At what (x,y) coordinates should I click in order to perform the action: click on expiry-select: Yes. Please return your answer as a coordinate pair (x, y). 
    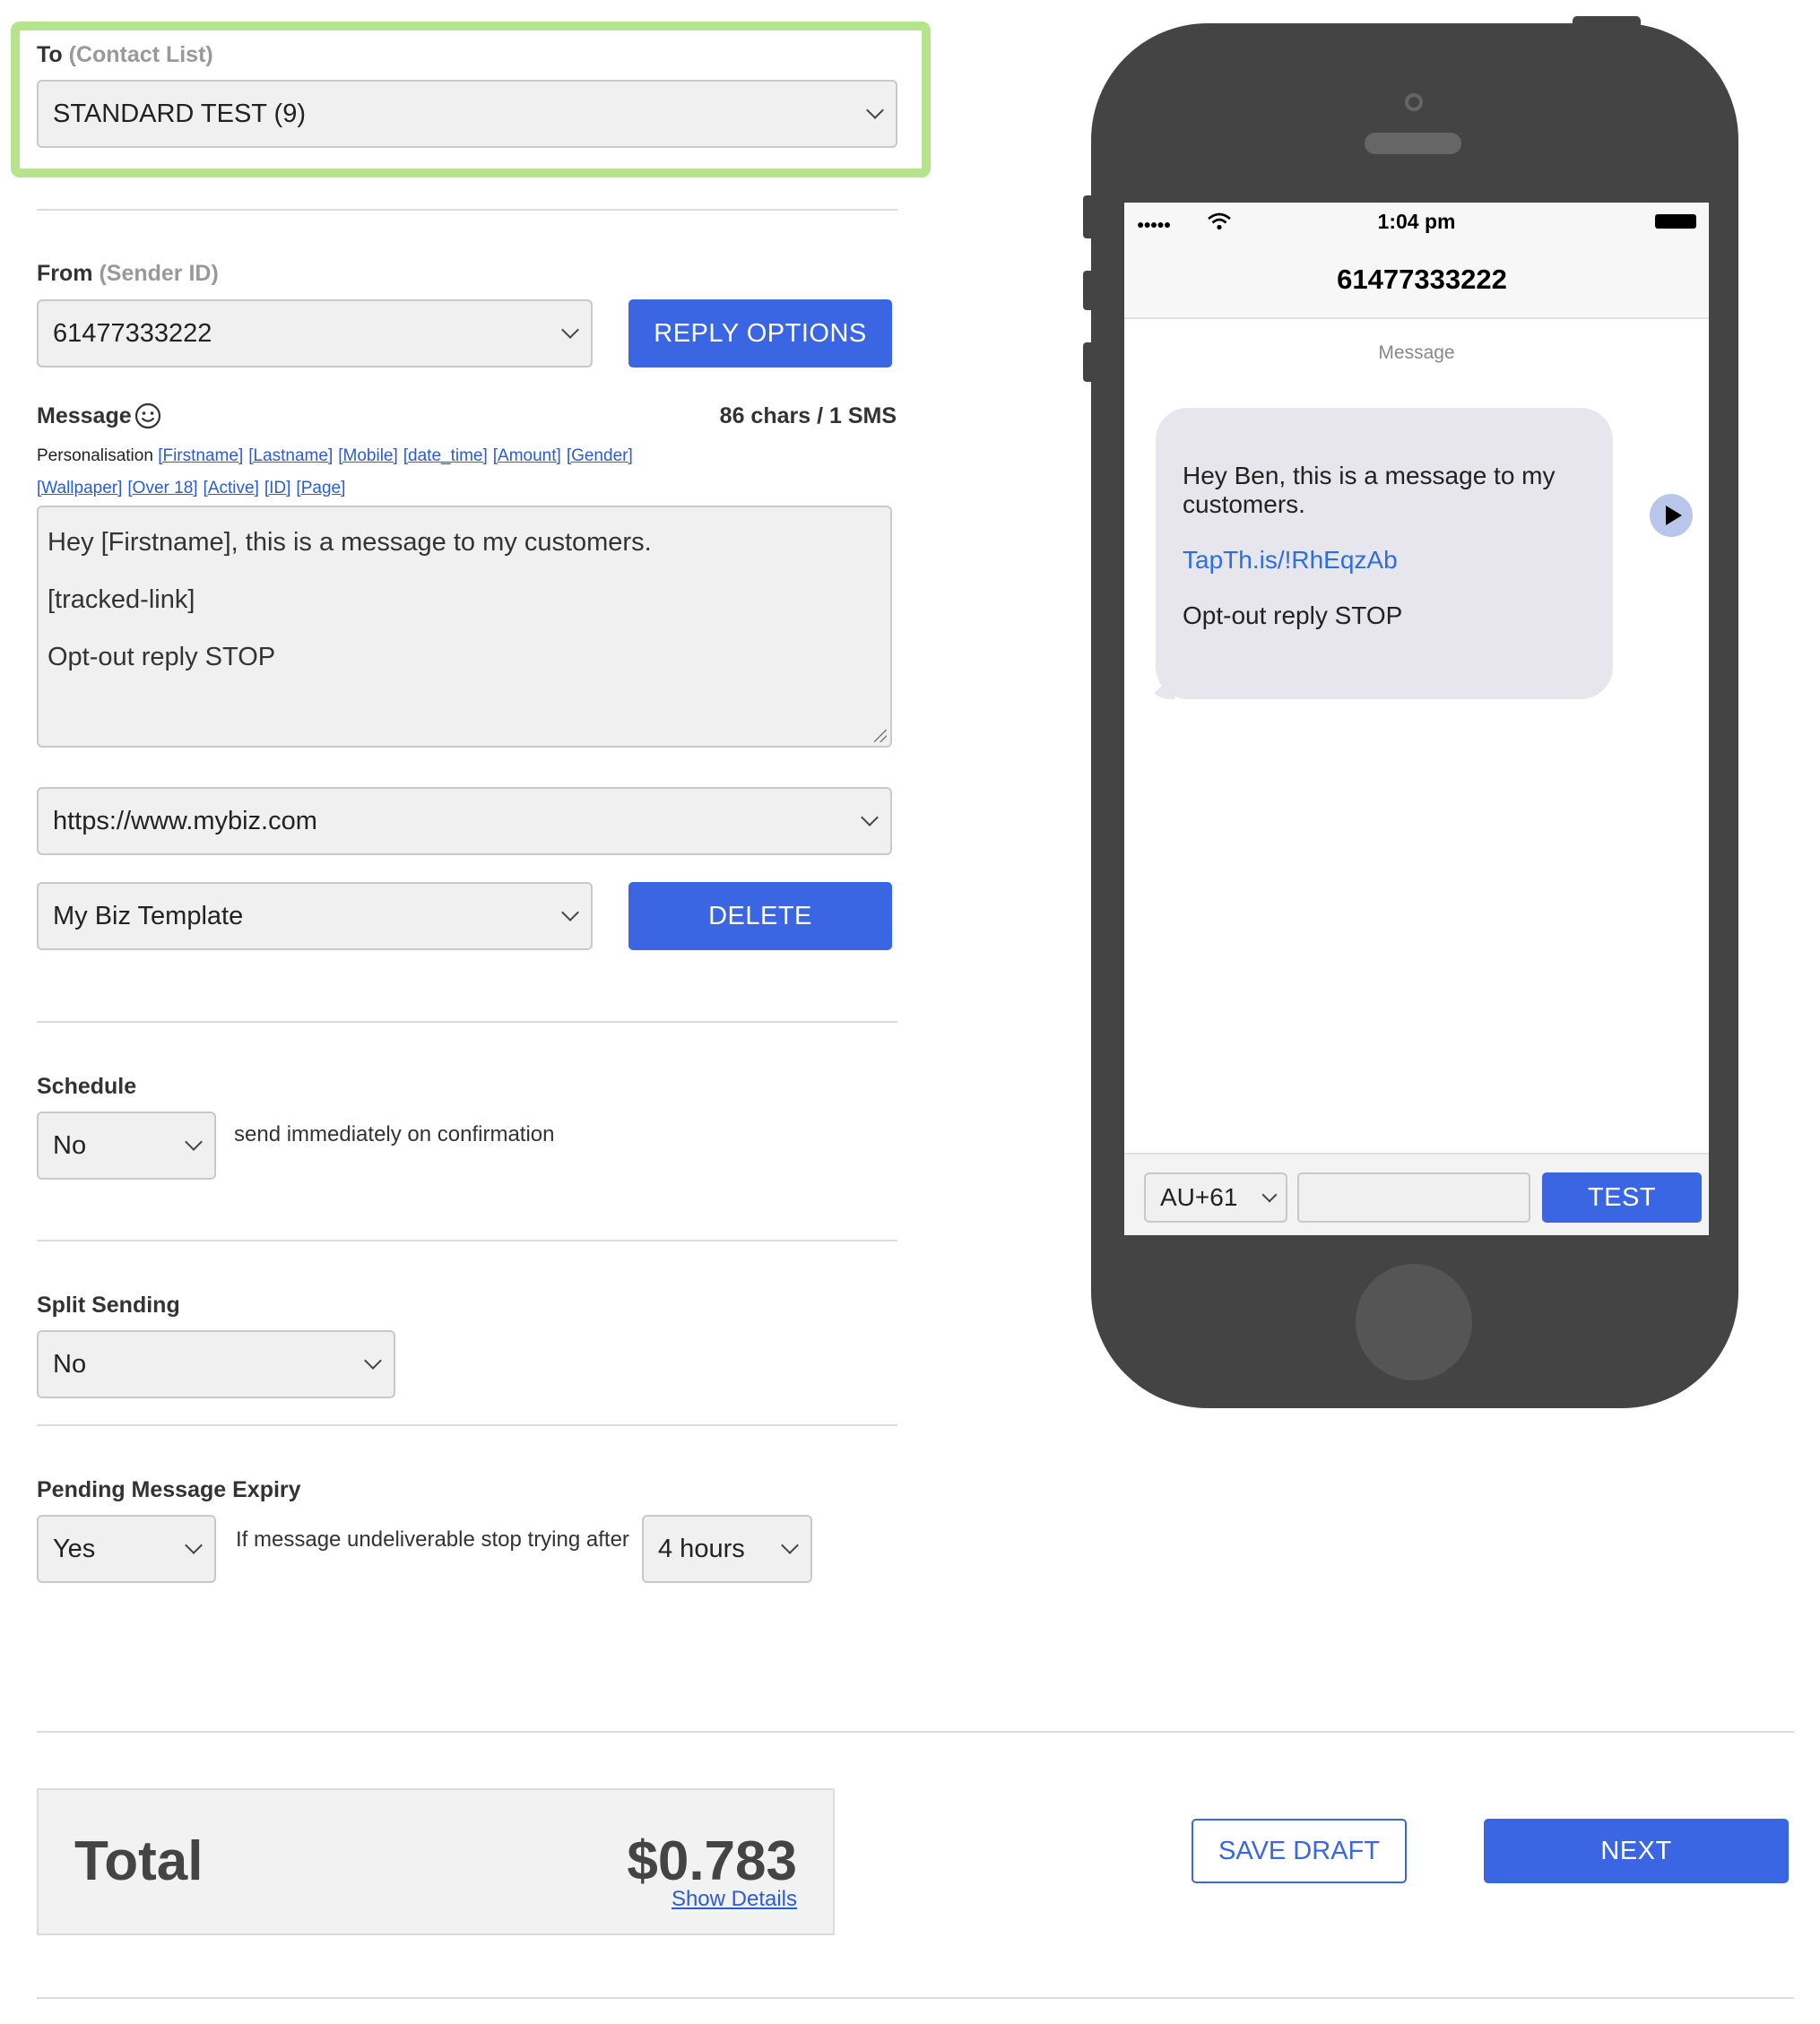
    Looking at the image, I should click on (126, 1549).